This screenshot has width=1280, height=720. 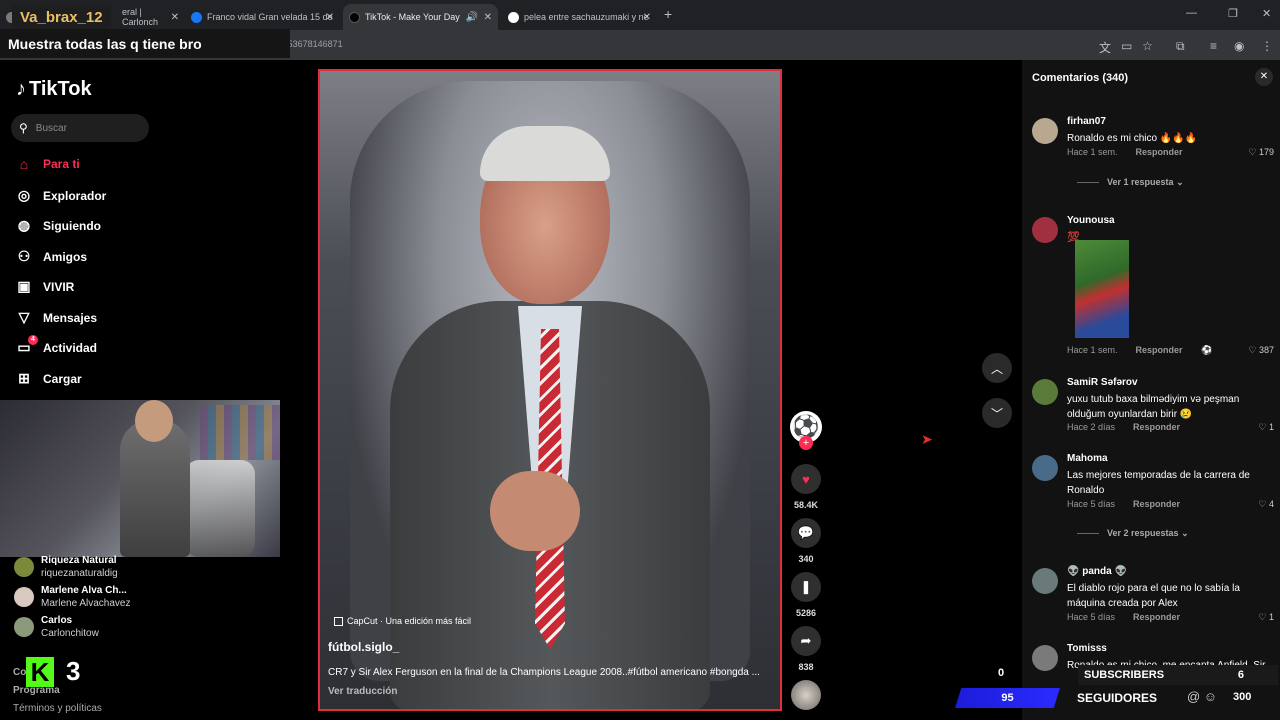 I want to click on comment-like-count: 4, so click(x=1271, y=504).